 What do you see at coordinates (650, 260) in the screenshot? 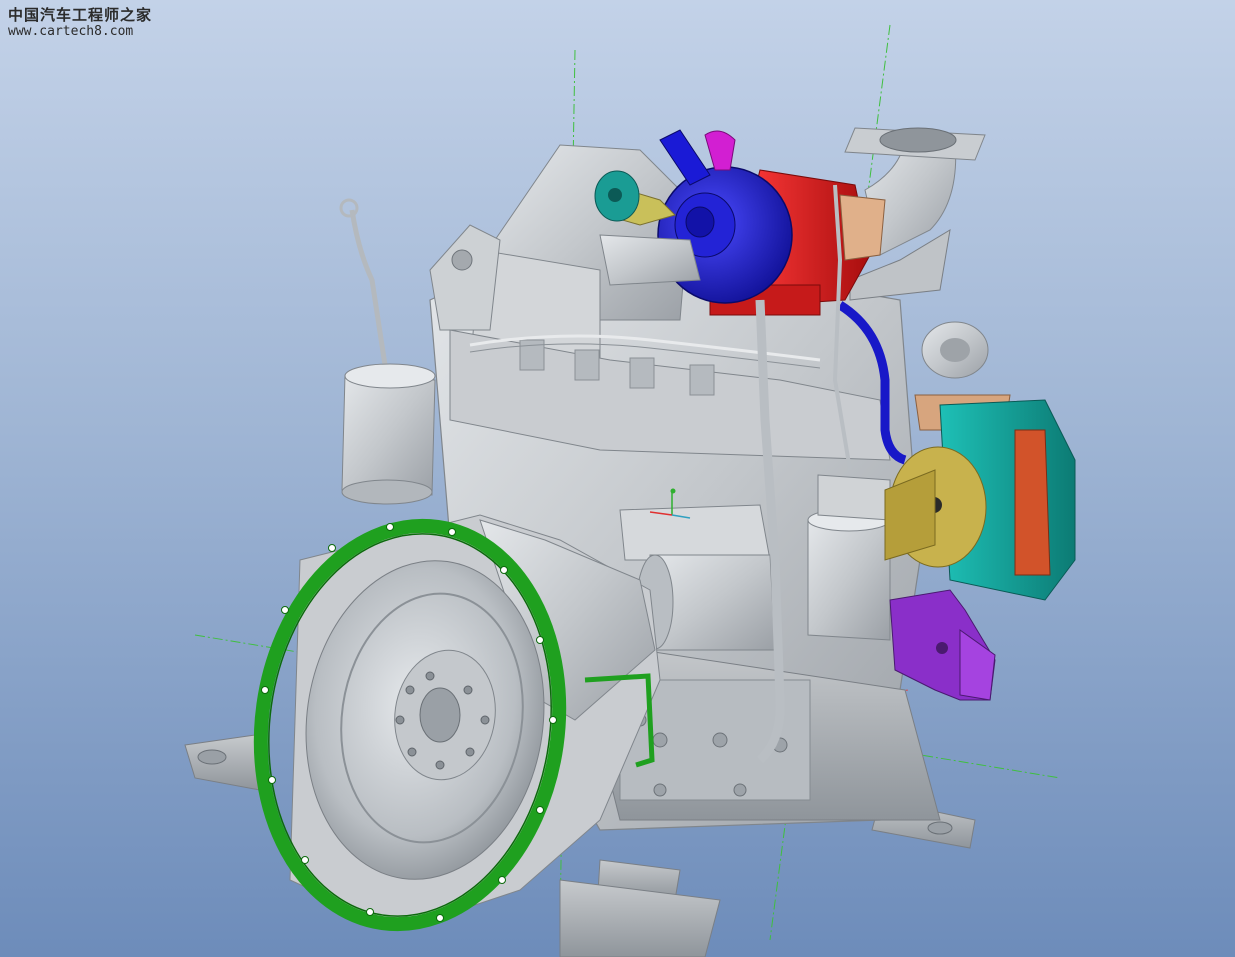
I see `air-intake-pipe` at bounding box center [650, 260].